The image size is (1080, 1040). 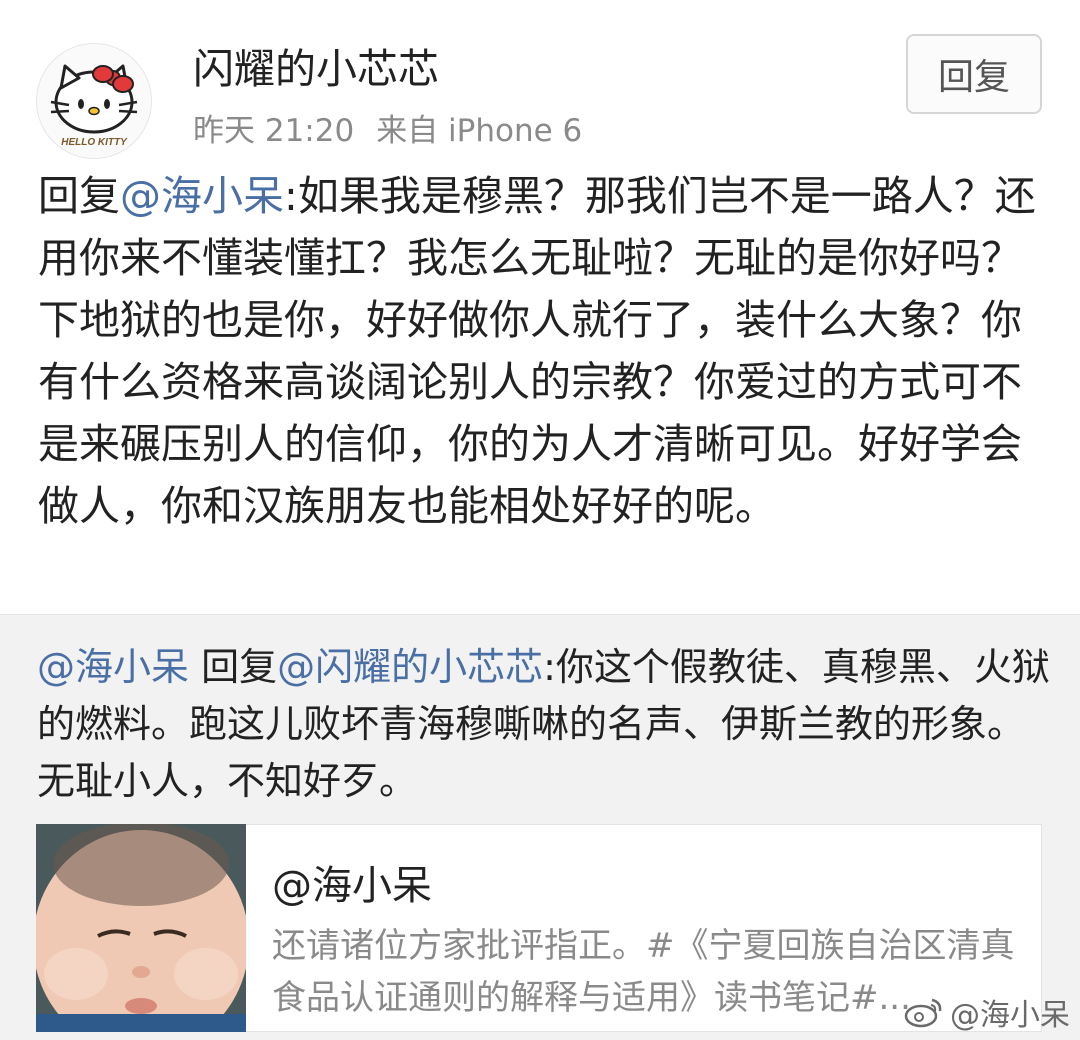 I want to click on quoted-author-mention: @海小呆, so click(x=113, y=667).